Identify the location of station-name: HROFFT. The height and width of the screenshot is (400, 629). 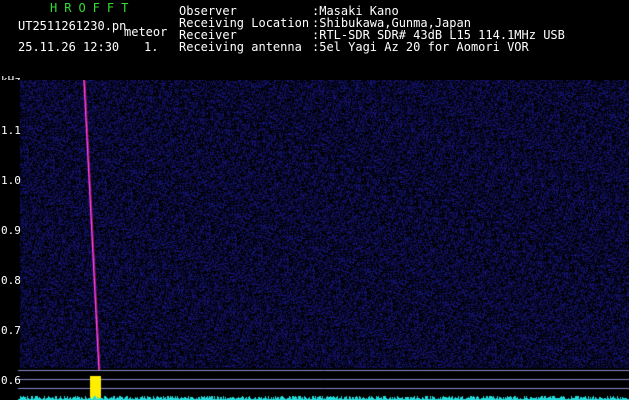
(93, 8).